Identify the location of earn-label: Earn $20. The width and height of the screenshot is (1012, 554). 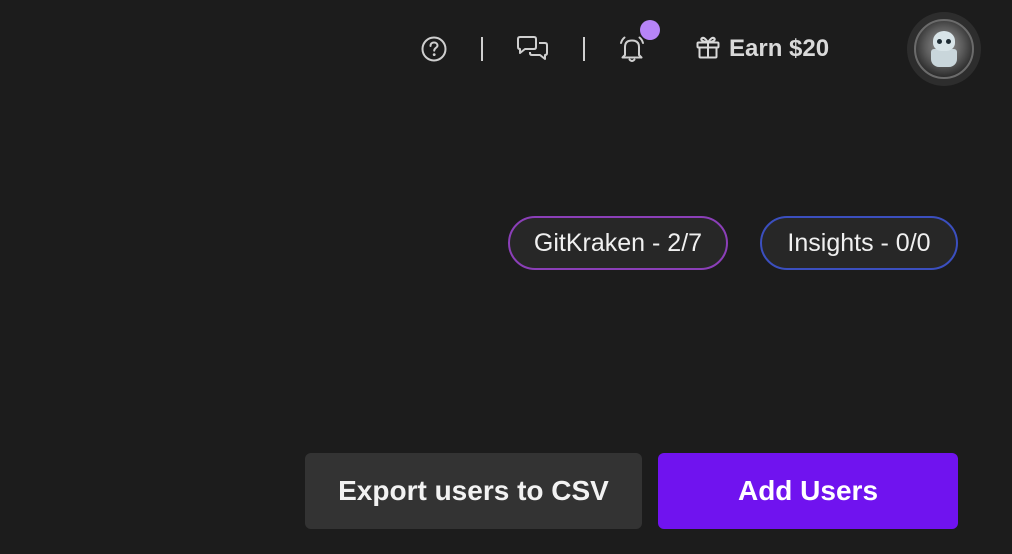
(779, 48).